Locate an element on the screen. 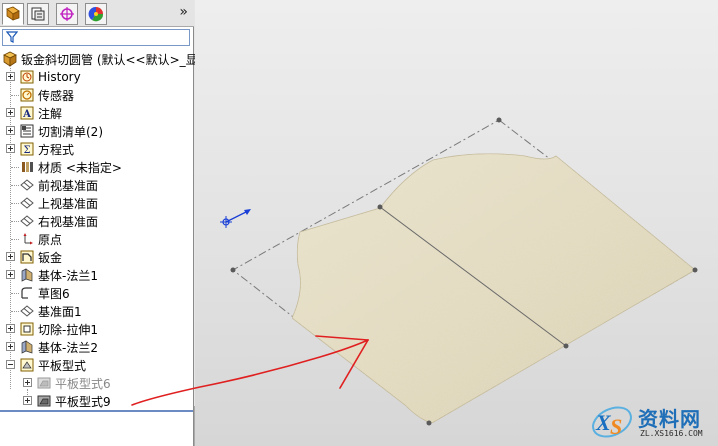 The height and width of the screenshot is (446, 718). reference-triad-icon is located at coordinates (235, 218).